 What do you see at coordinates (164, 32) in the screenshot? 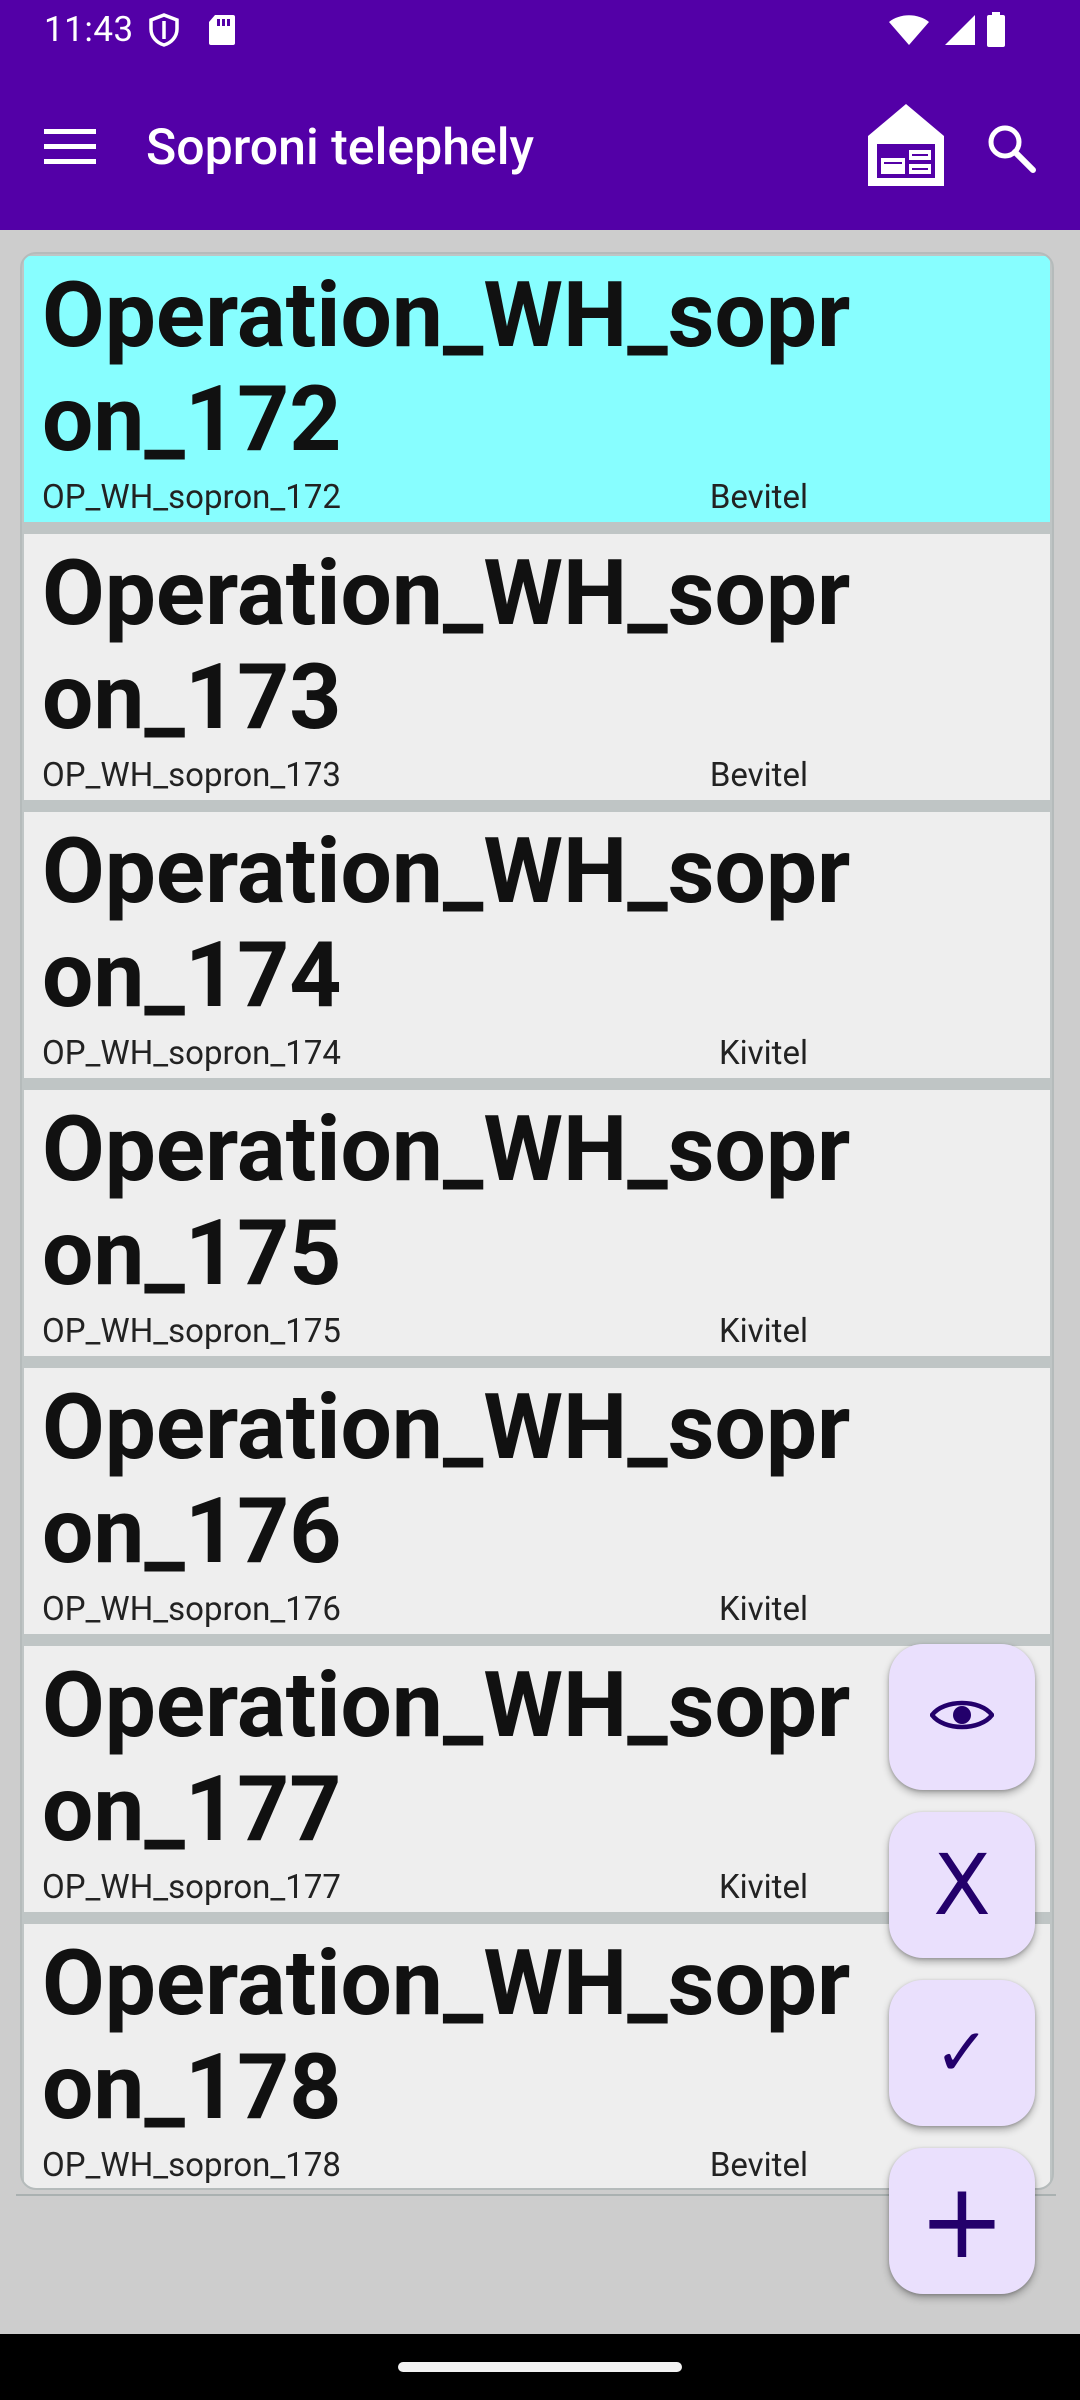
I see `shield-icon` at bounding box center [164, 32].